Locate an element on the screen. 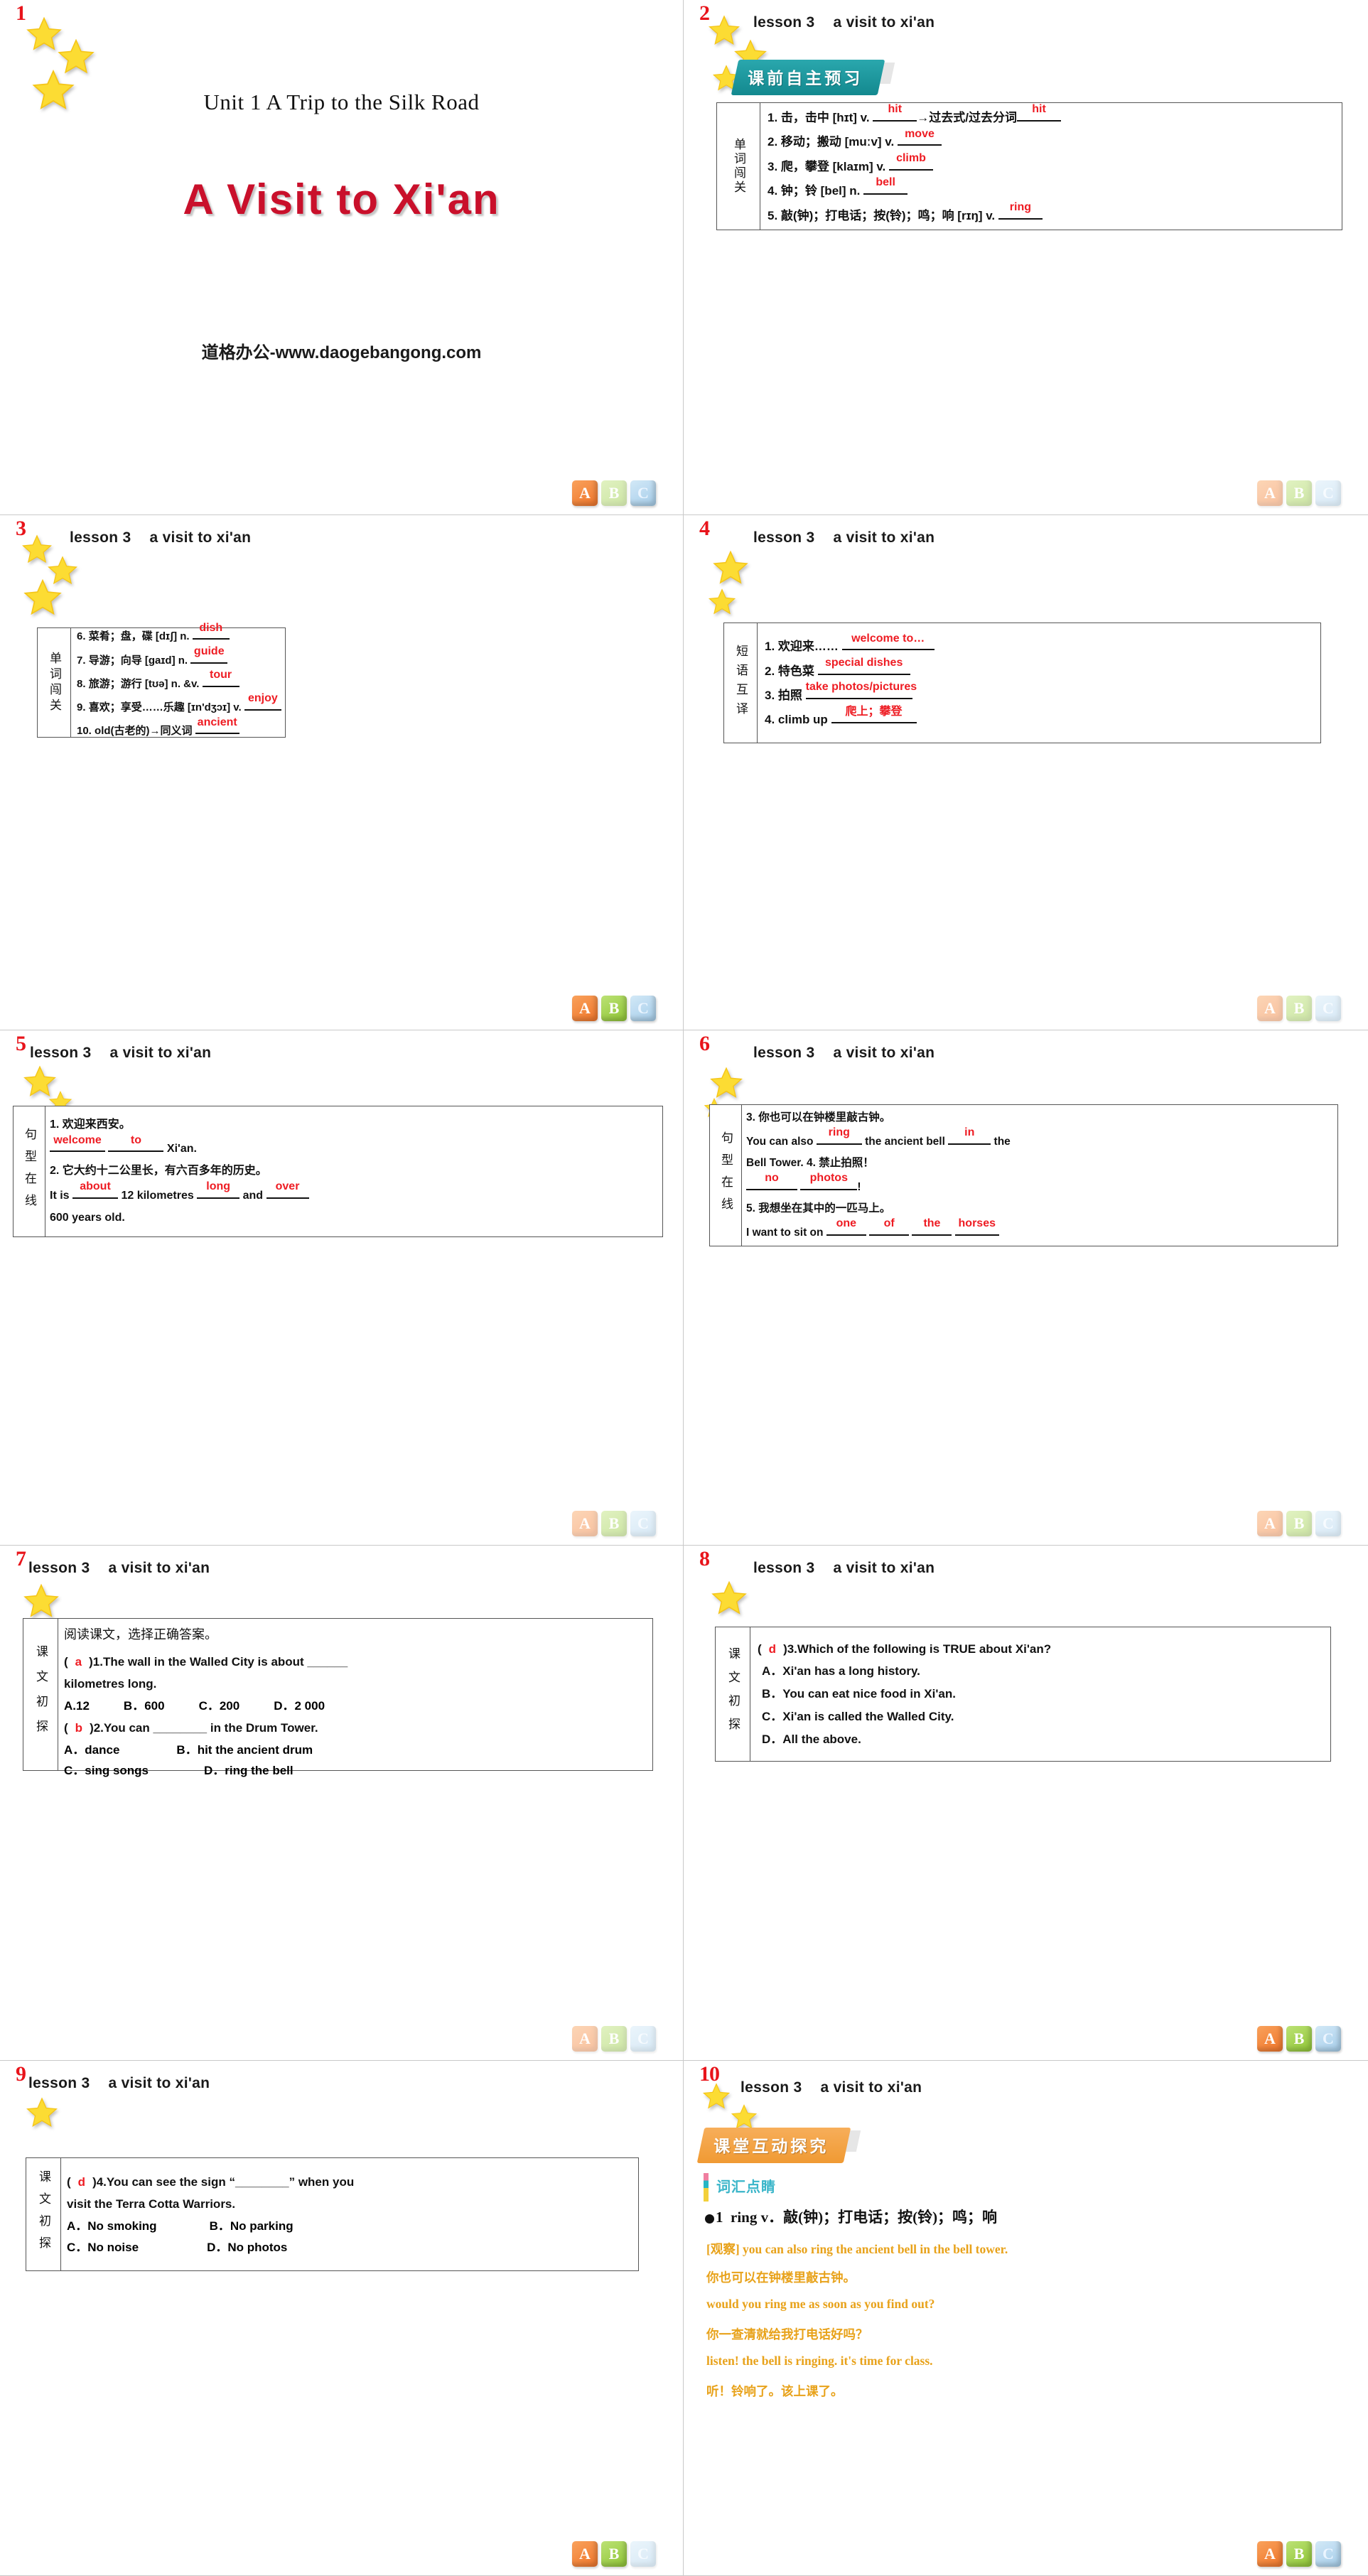 The image size is (1368, 2576). option: B．hit the ancient drum is located at coordinates (244, 1750).